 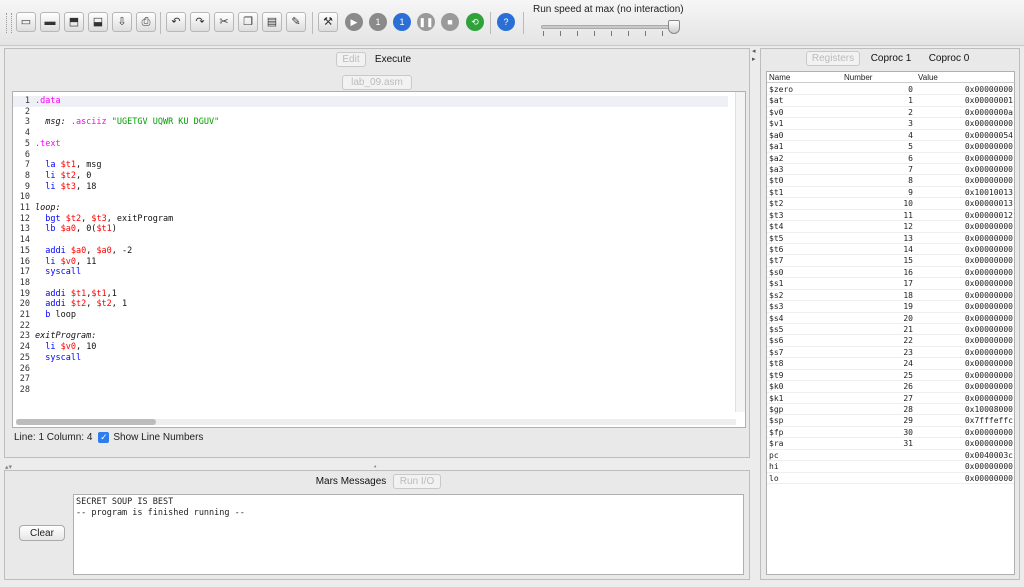 What do you see at coordinates (890, 456) in the screenshot?
I see `register-row: pc 0x0040003c` at bounding box center [890, 456].